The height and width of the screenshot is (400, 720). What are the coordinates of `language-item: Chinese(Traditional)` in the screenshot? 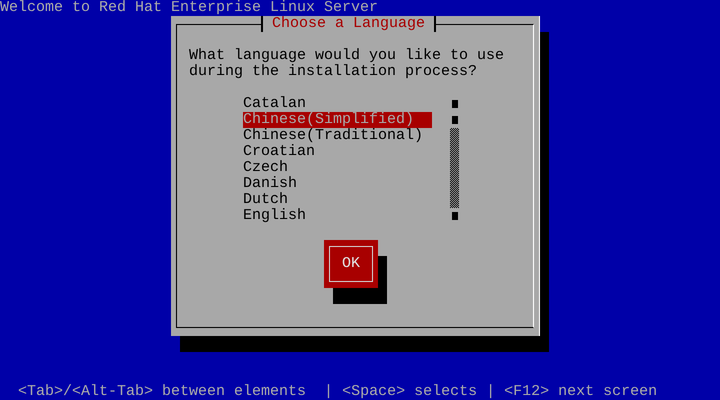 It's located at (337, 136).